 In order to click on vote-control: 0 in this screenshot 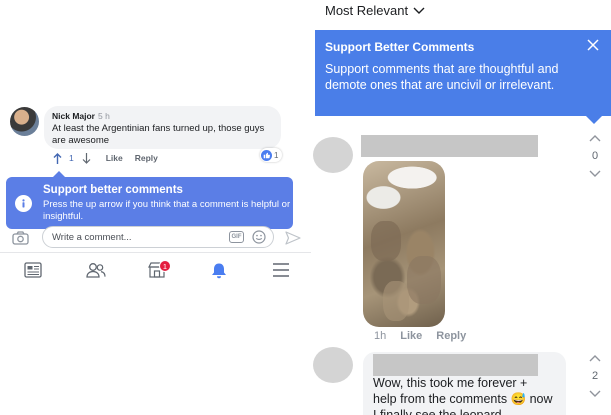, I will do `click(595, 156)`.